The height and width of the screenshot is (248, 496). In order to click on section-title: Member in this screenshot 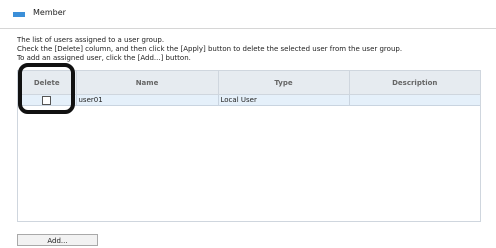, I will do `click(49, 12)`.